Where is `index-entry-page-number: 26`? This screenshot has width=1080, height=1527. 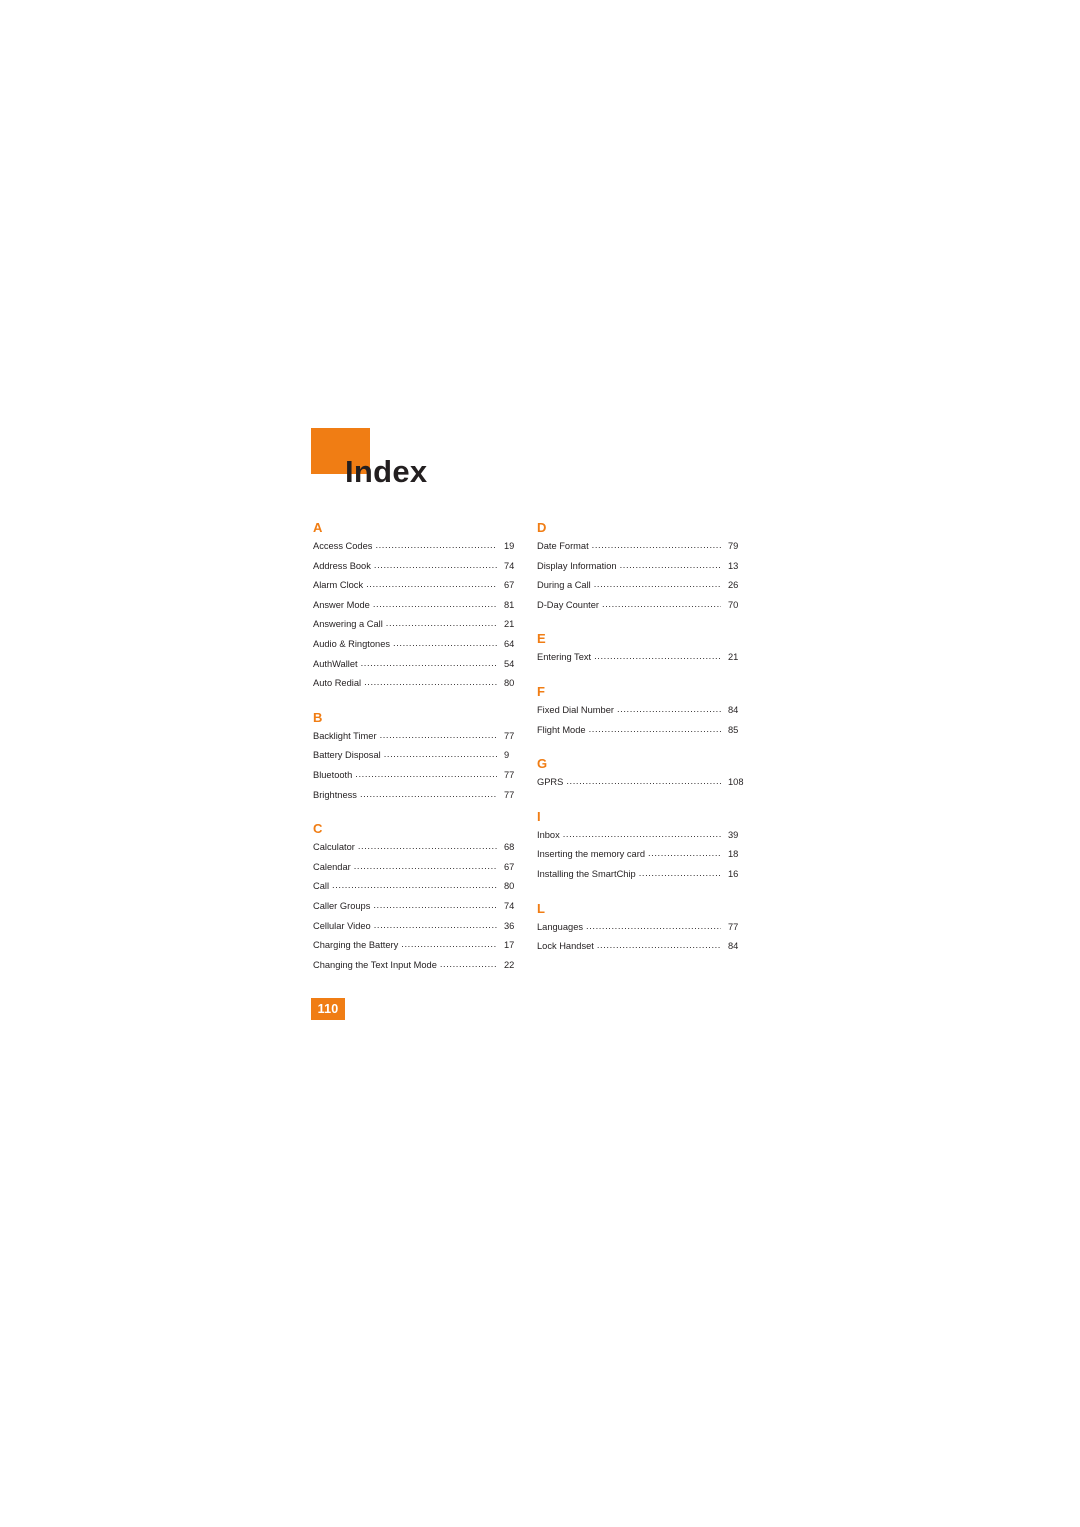 index-entry-page-number: 26 is located at coordinates (733, 585).